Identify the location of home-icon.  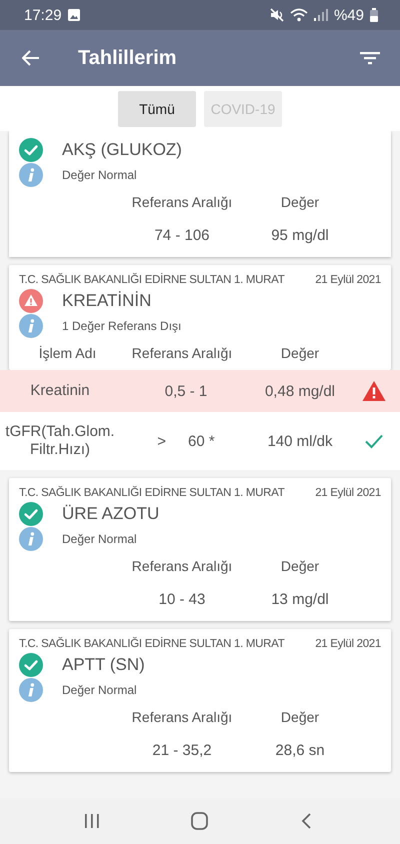
(200, 821).